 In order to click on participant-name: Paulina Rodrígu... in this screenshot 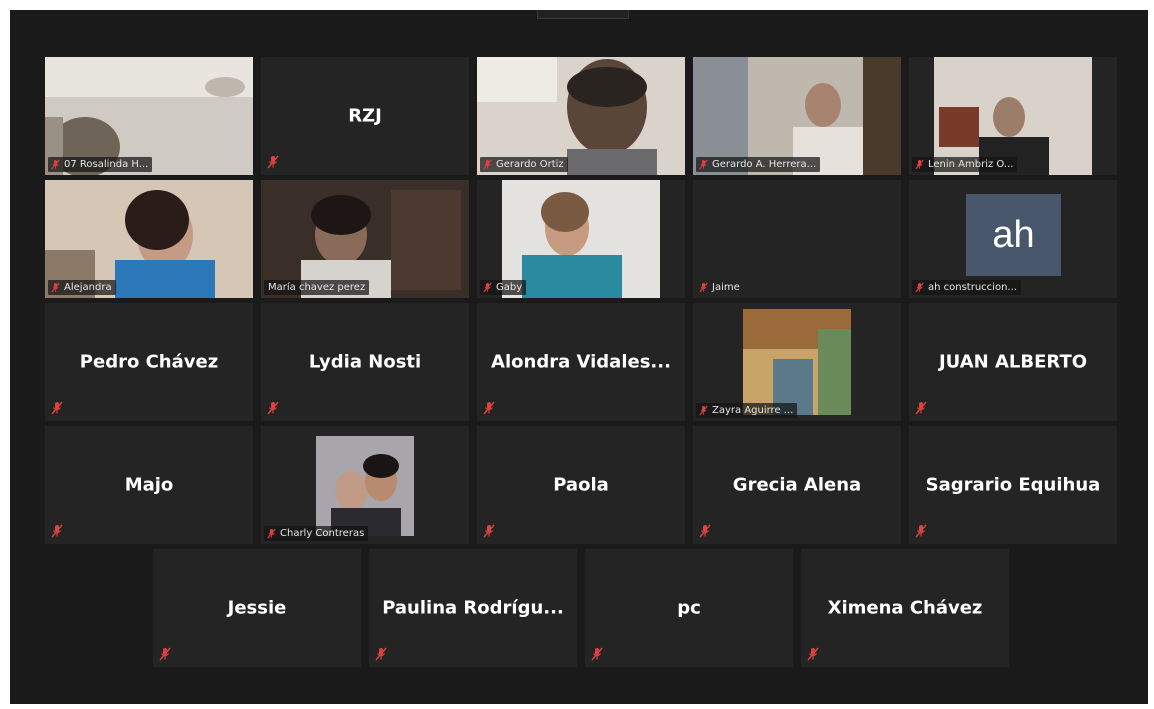, I will do `click(473, 608)`.